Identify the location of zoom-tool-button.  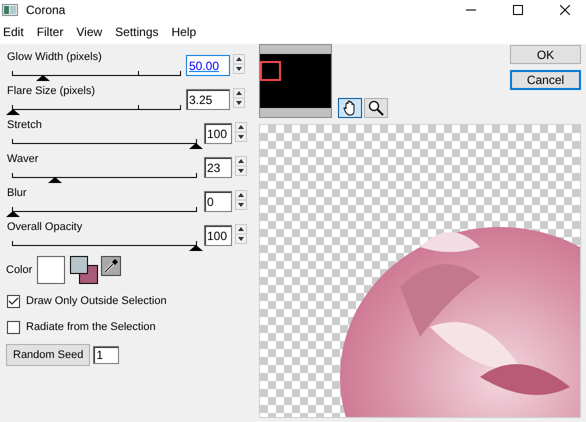
(376, 108).